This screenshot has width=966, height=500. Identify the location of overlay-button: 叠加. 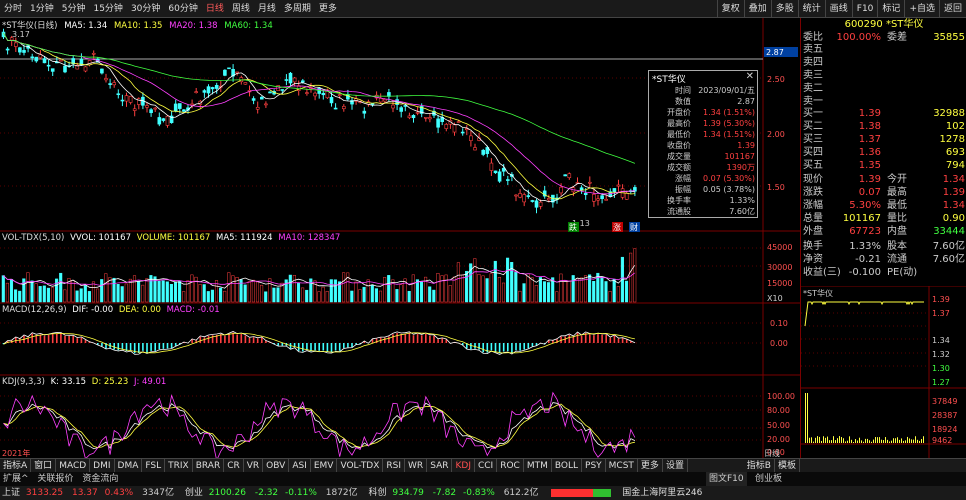
(757, 9).